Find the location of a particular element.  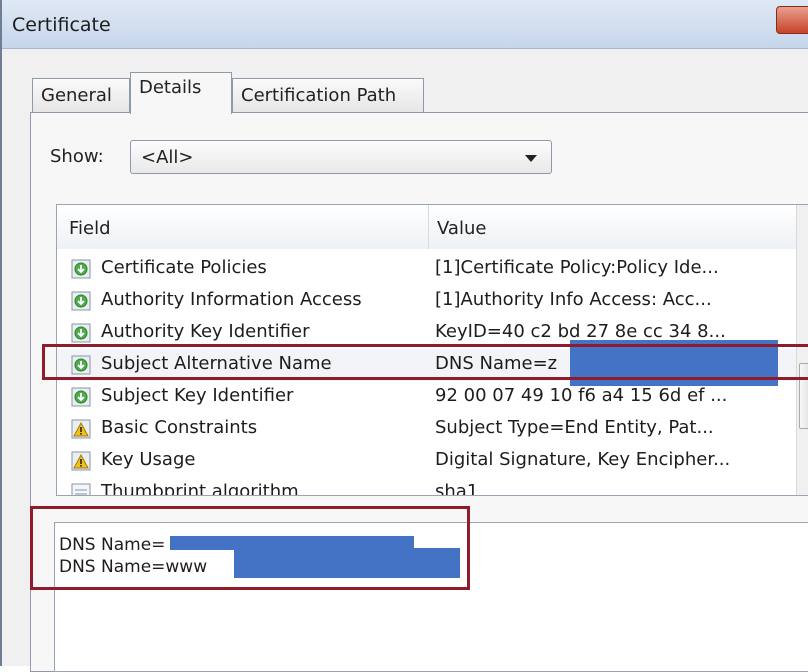

window-title: Certificate is located at coordinates (61, 25).